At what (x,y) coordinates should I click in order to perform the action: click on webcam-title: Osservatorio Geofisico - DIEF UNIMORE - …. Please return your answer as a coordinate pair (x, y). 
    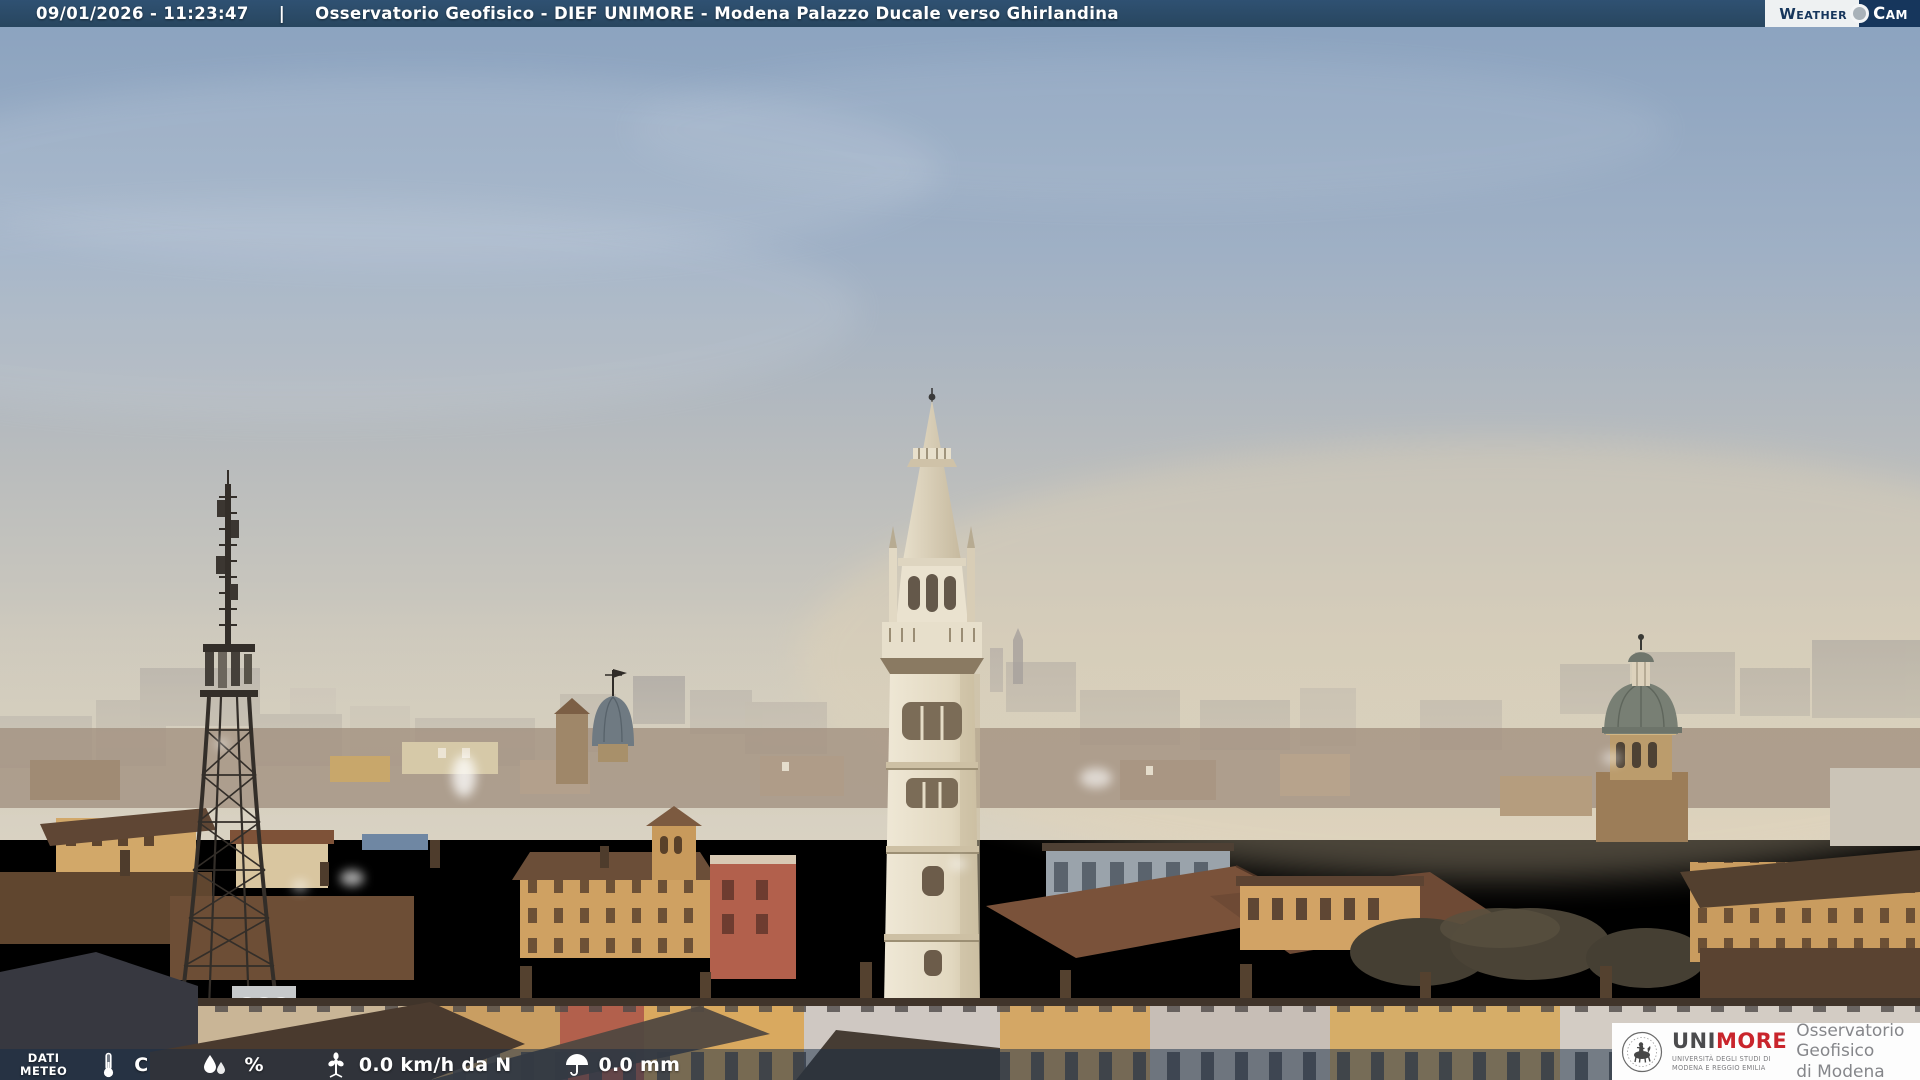
    Looking at the image, I should click on (717, 13).